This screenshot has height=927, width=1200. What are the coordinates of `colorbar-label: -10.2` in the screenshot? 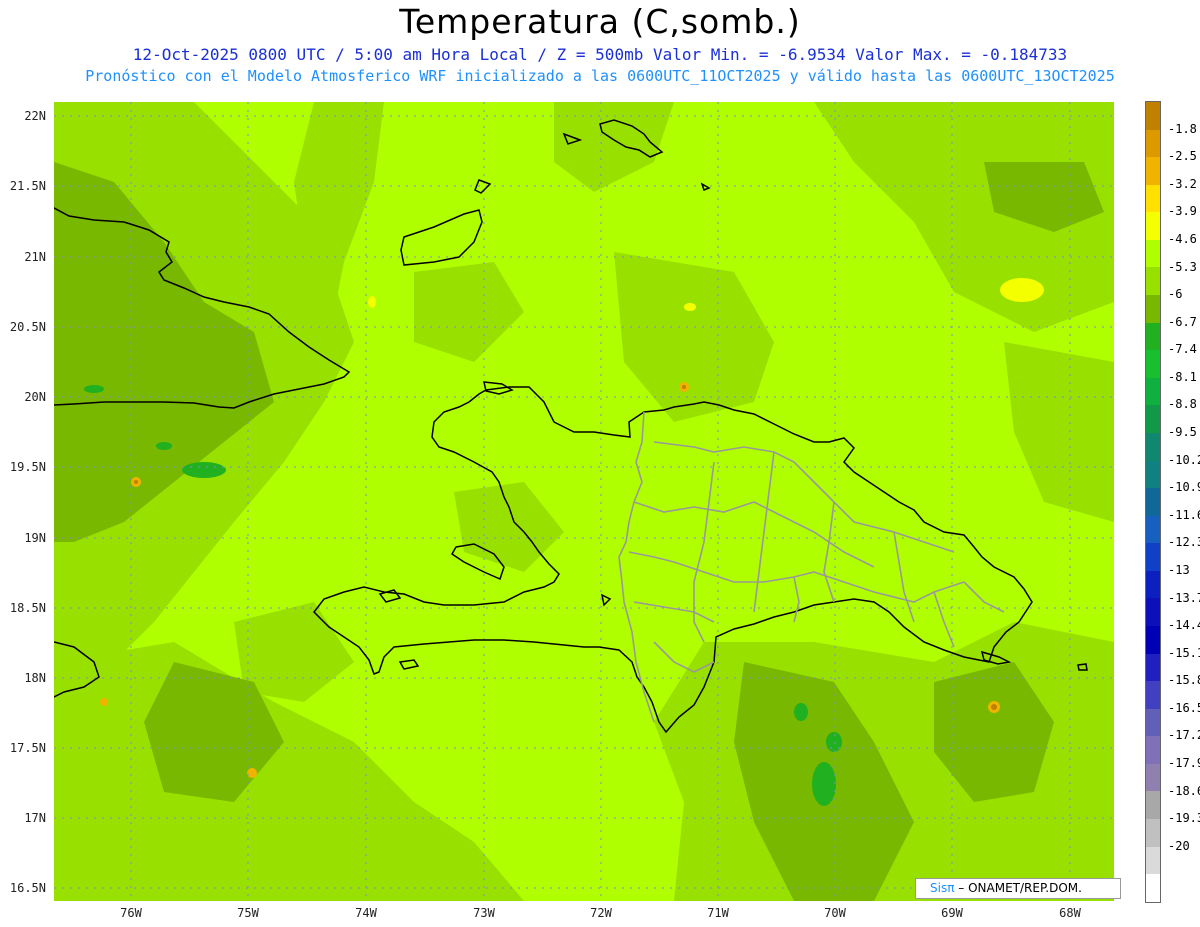 It's located at (1184, 459).